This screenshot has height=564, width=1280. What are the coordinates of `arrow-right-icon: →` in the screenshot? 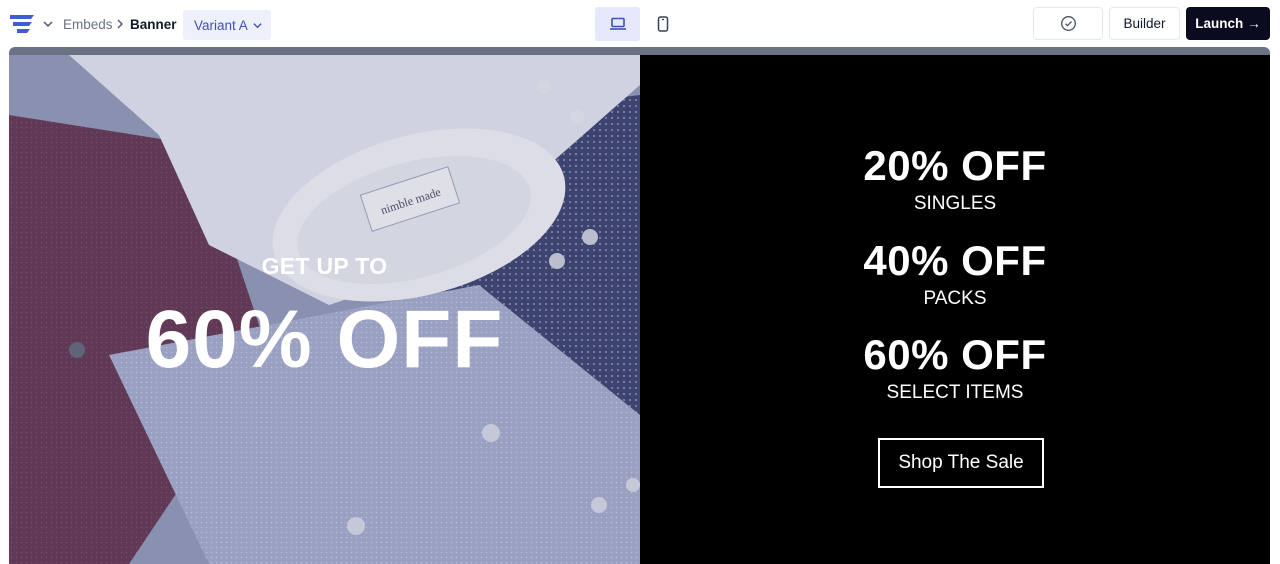 It's located at (1254, 23).